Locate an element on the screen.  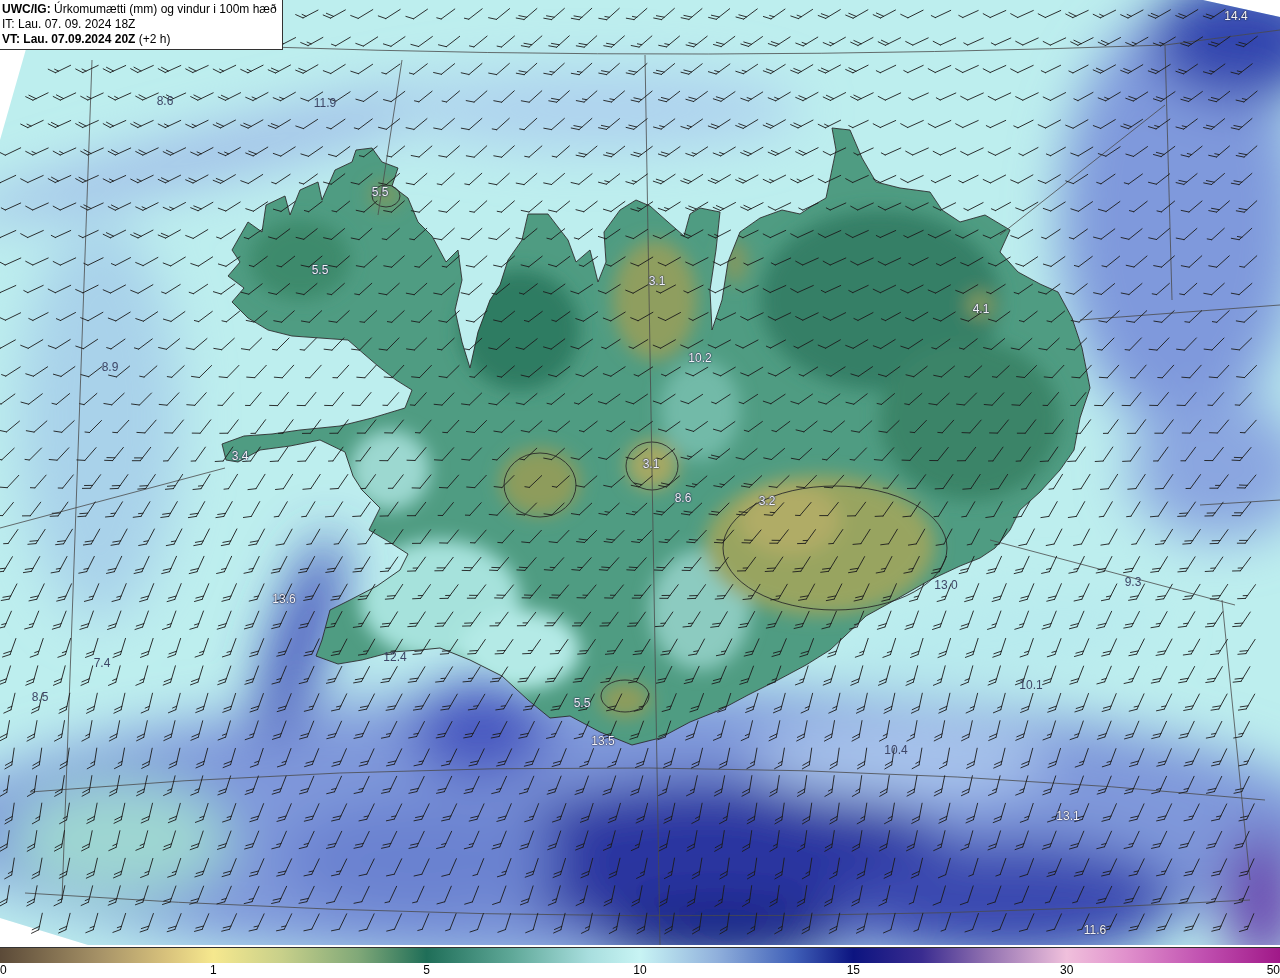
map-value-label: 11.9 is located at coordinates (325, 103).